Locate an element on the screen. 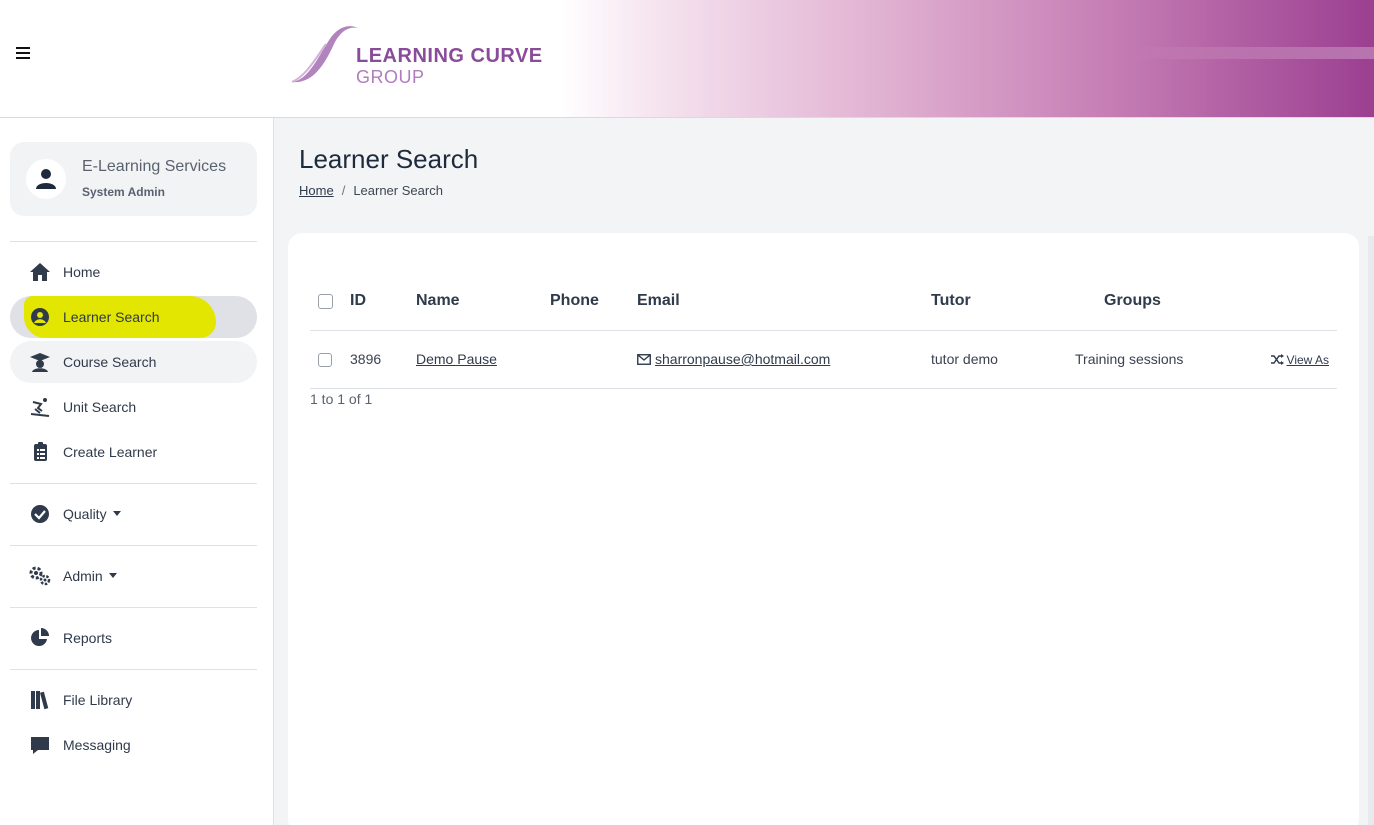 The width and height of the screenshot is (1374, 825). row-select-cell is located at coordinates (330, 359).